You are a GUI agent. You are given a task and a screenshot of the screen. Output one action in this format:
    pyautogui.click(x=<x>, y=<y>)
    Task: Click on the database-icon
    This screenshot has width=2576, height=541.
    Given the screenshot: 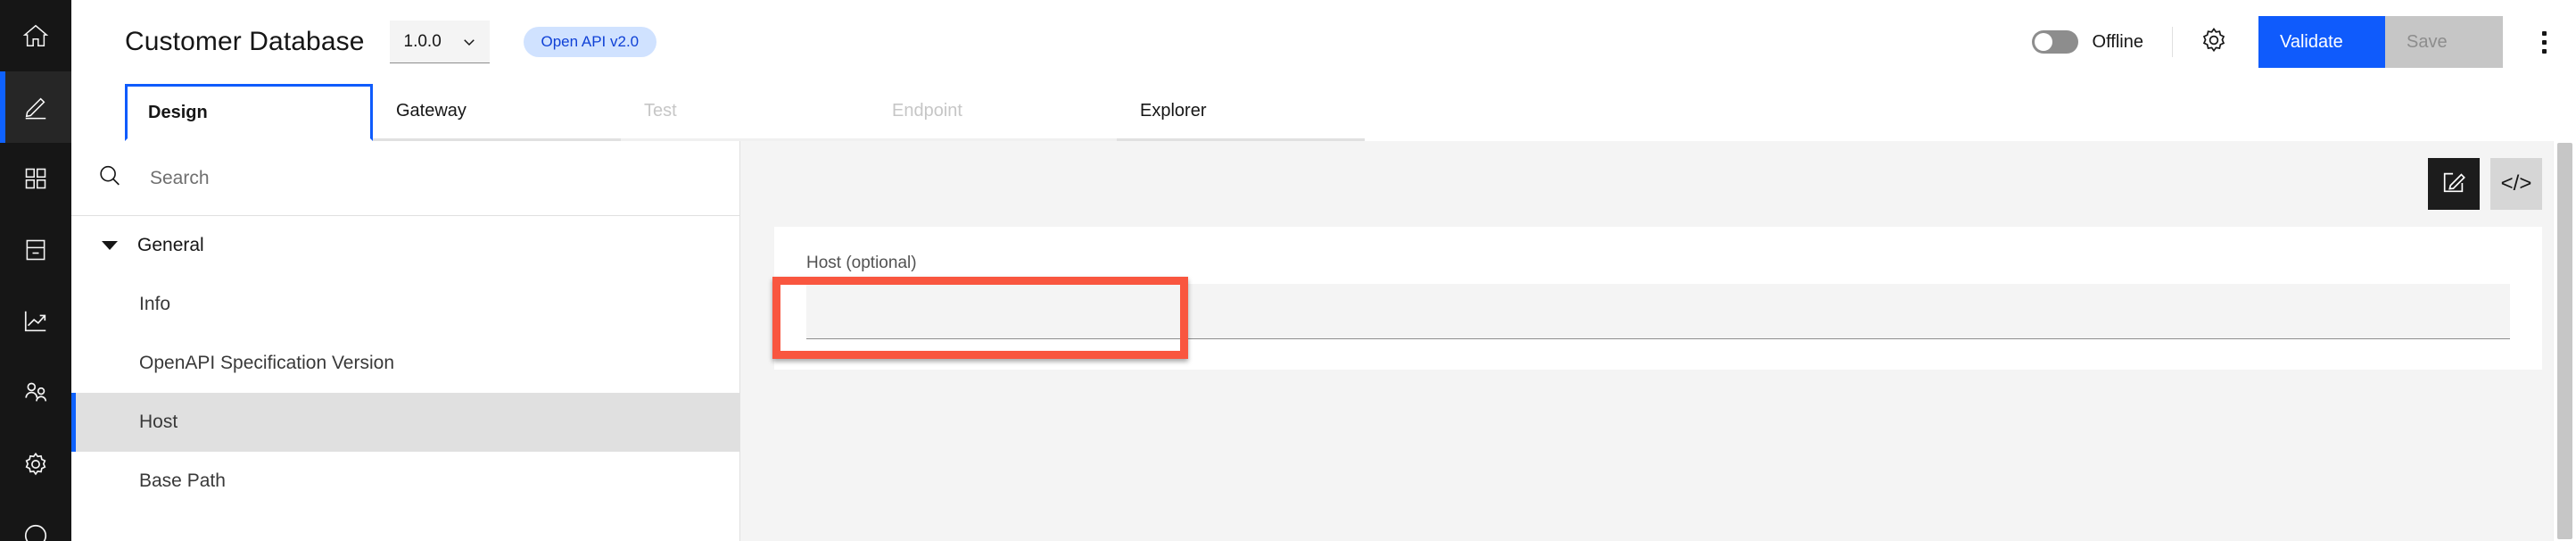 What is the action you would take?
    pyautogui.click(x=35, y=249)
    